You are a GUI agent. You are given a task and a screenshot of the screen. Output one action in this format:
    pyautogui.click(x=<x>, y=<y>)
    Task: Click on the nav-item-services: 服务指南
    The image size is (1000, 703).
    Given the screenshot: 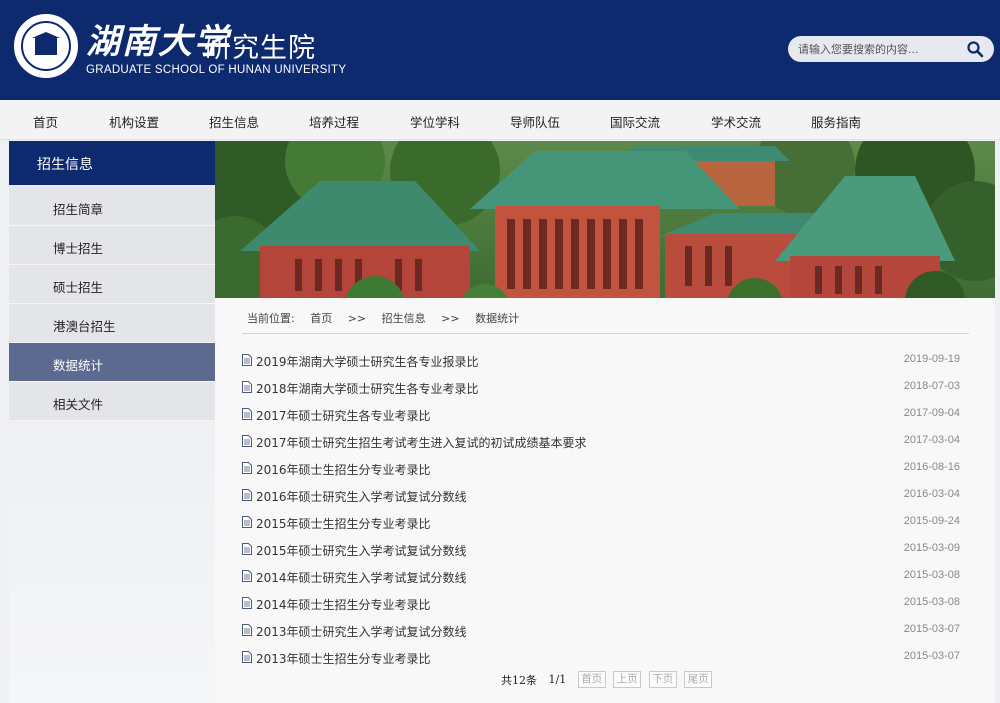 What is the action you would take?
    pyautogui.click(x=836, y=121)
    